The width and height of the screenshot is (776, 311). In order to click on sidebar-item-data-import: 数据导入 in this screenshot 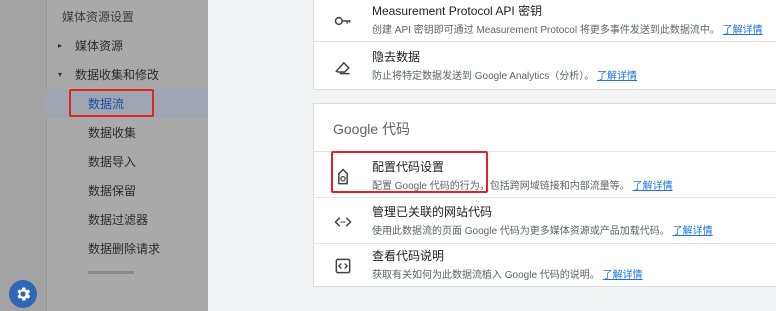, I will do `click(127, 161)`.